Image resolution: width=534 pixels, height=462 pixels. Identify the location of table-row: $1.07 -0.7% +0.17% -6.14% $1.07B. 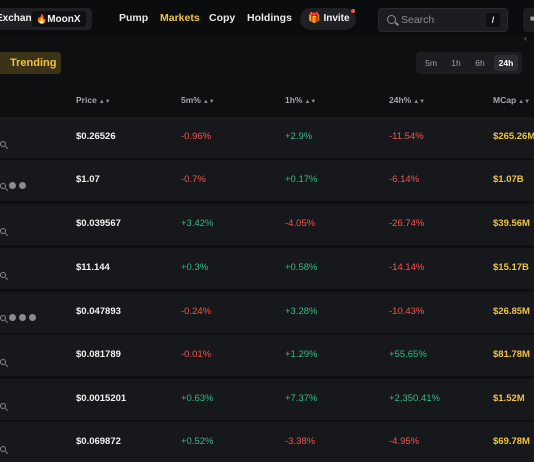
(267, 180).